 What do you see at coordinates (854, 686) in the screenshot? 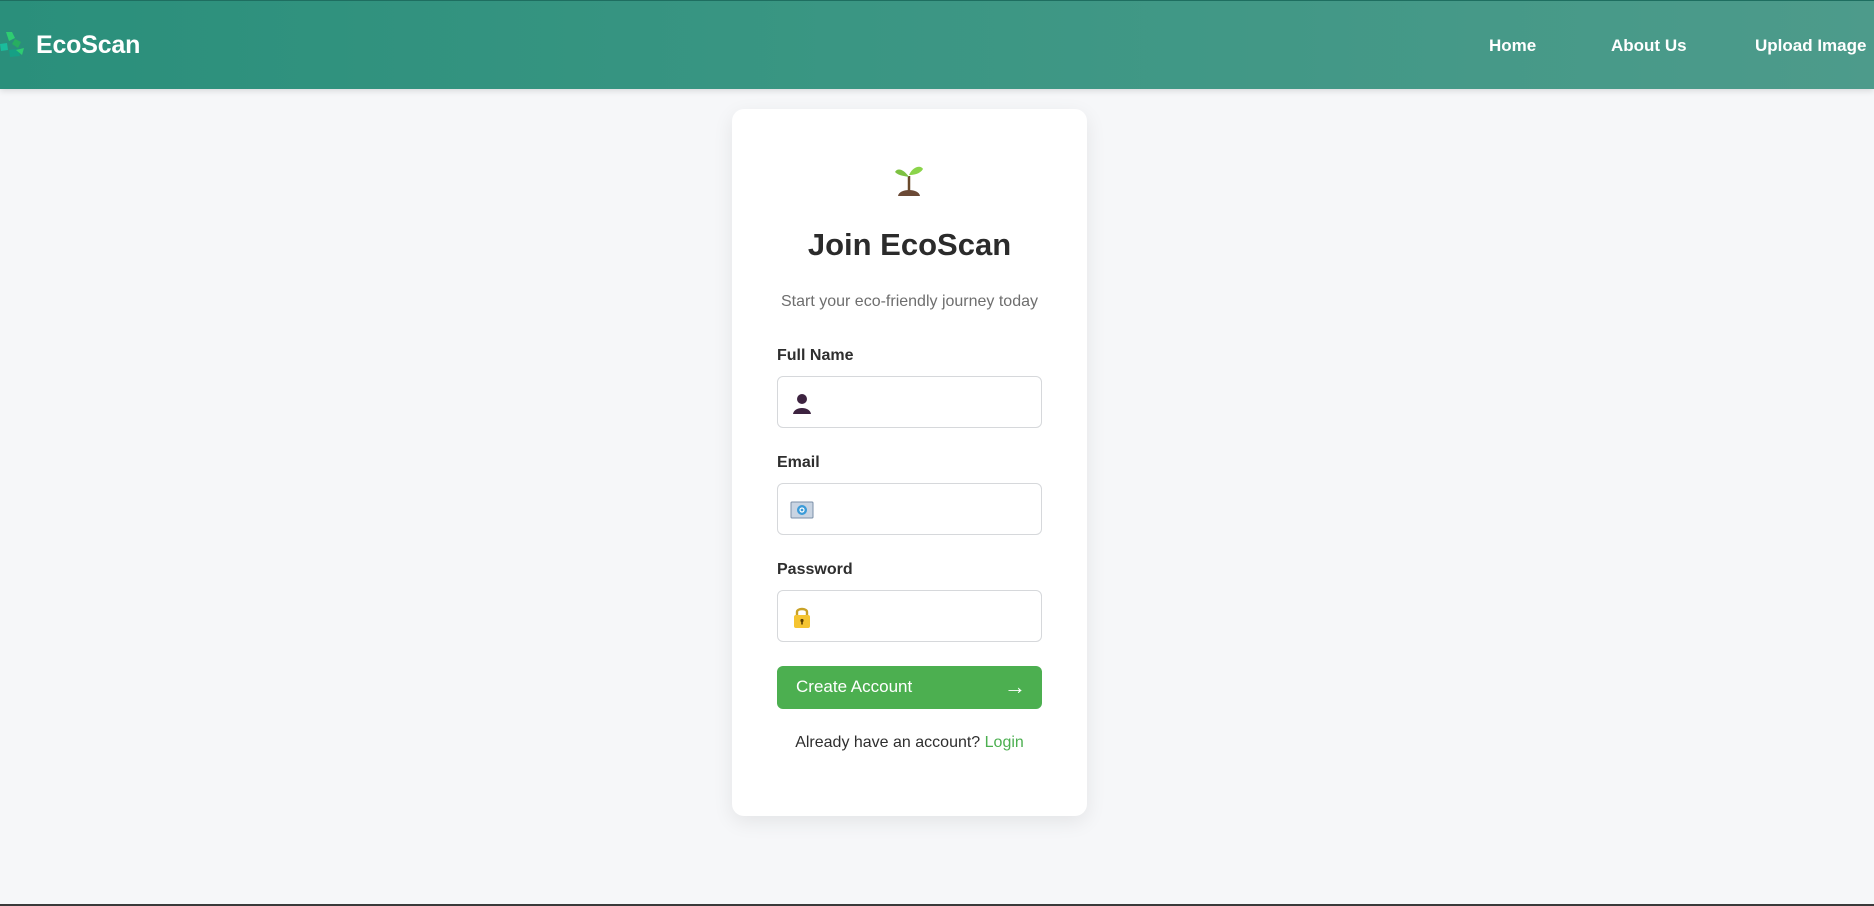
I see `create-account-label: Create Account` at bounding box center [854, 686].